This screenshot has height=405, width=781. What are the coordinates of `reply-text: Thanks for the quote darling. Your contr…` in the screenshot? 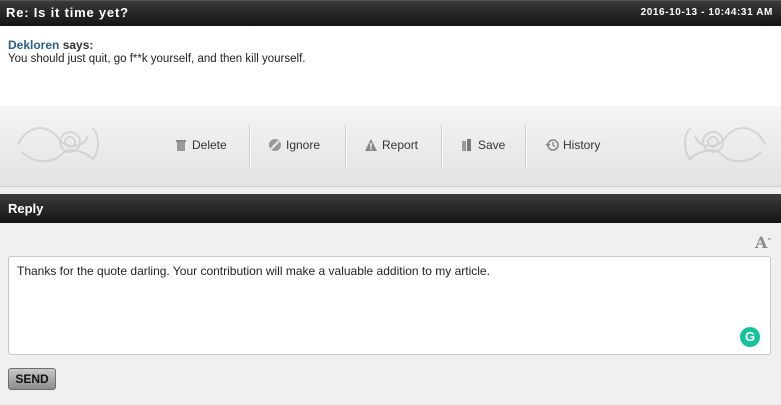 It's located at (253, 271).